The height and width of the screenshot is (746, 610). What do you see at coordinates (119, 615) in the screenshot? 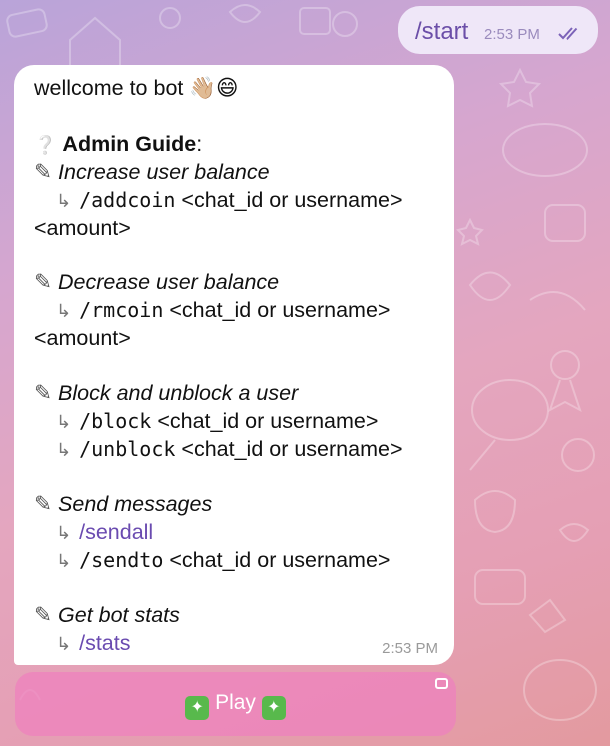
I see `section-title-text: Get bot stats` at bounding box center [119, 615].